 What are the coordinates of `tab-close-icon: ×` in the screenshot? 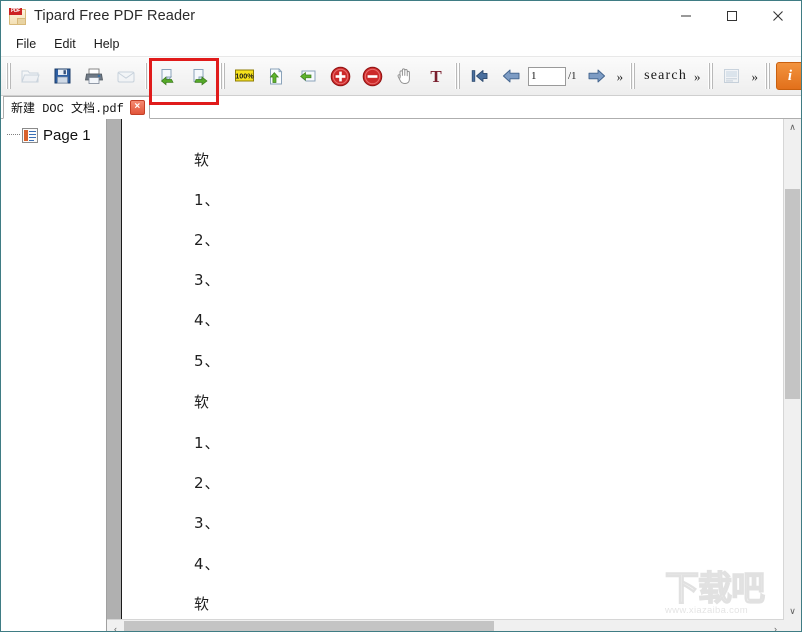 It's located at (137, 107).